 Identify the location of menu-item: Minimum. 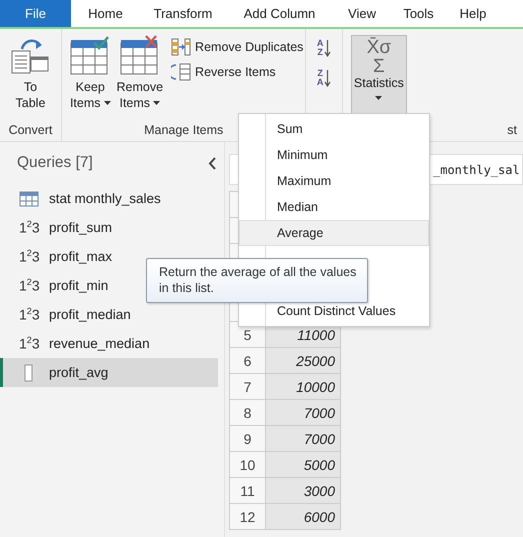
(334, 155).